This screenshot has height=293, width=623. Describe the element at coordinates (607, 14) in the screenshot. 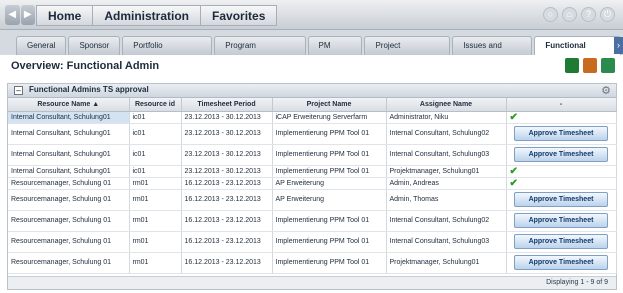

I see `power-icon: ⏻` at that location.